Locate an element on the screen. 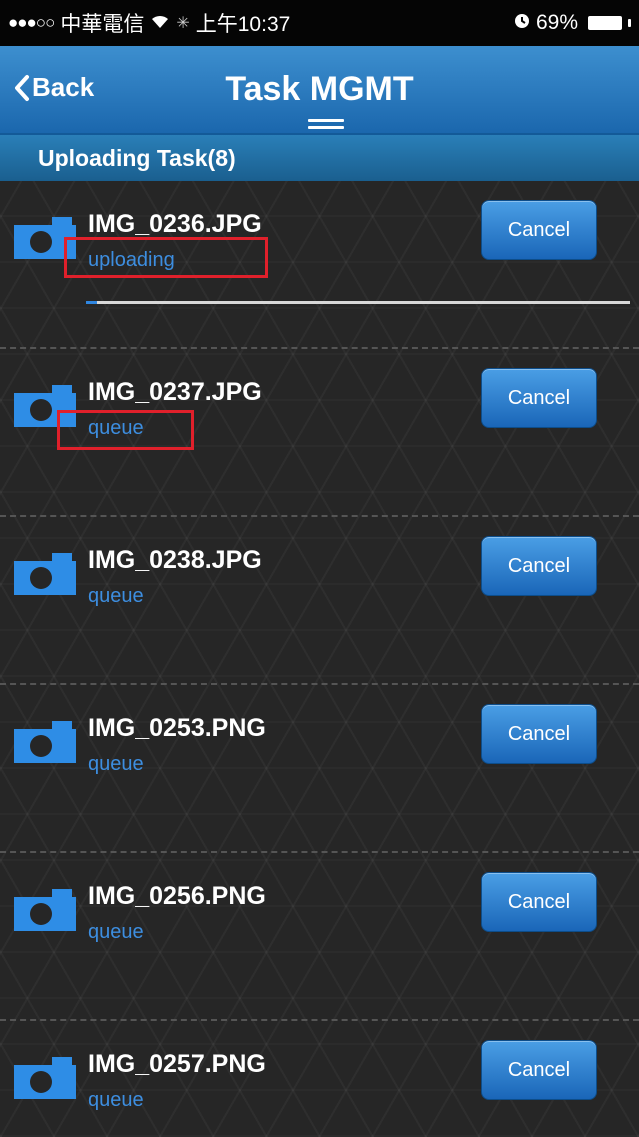 This screenshot has width=639, height=1137. carrier-name: 中華電信 is located at coordinates (102, 24).